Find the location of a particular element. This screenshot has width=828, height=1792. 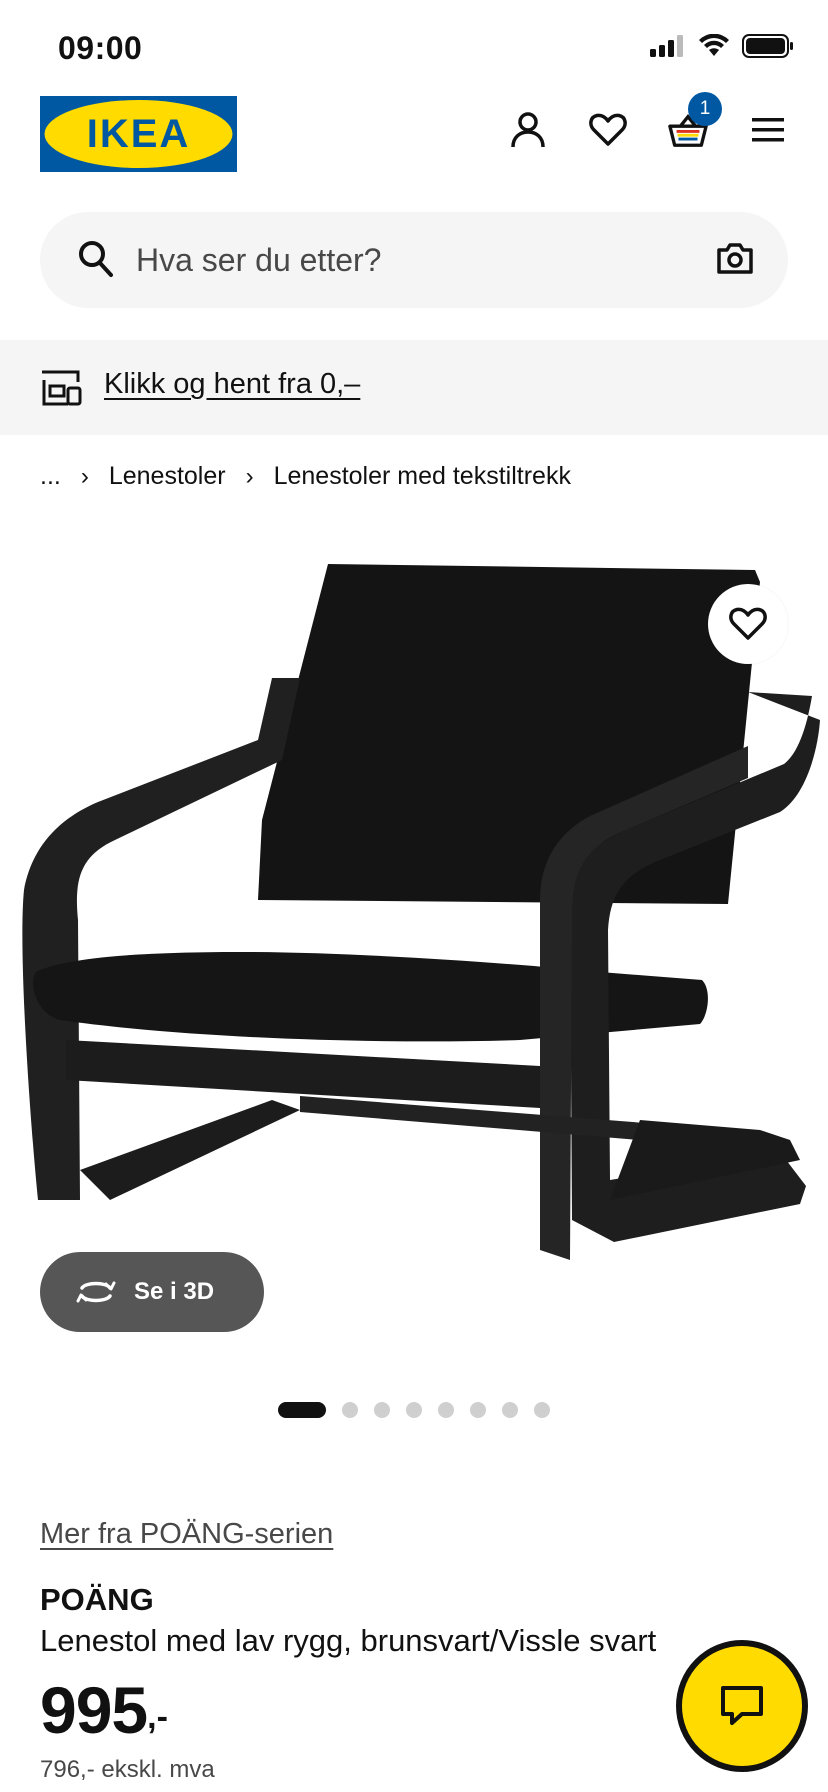

view-3d-button: Se i 3D is located at coordinates (152, 1292).